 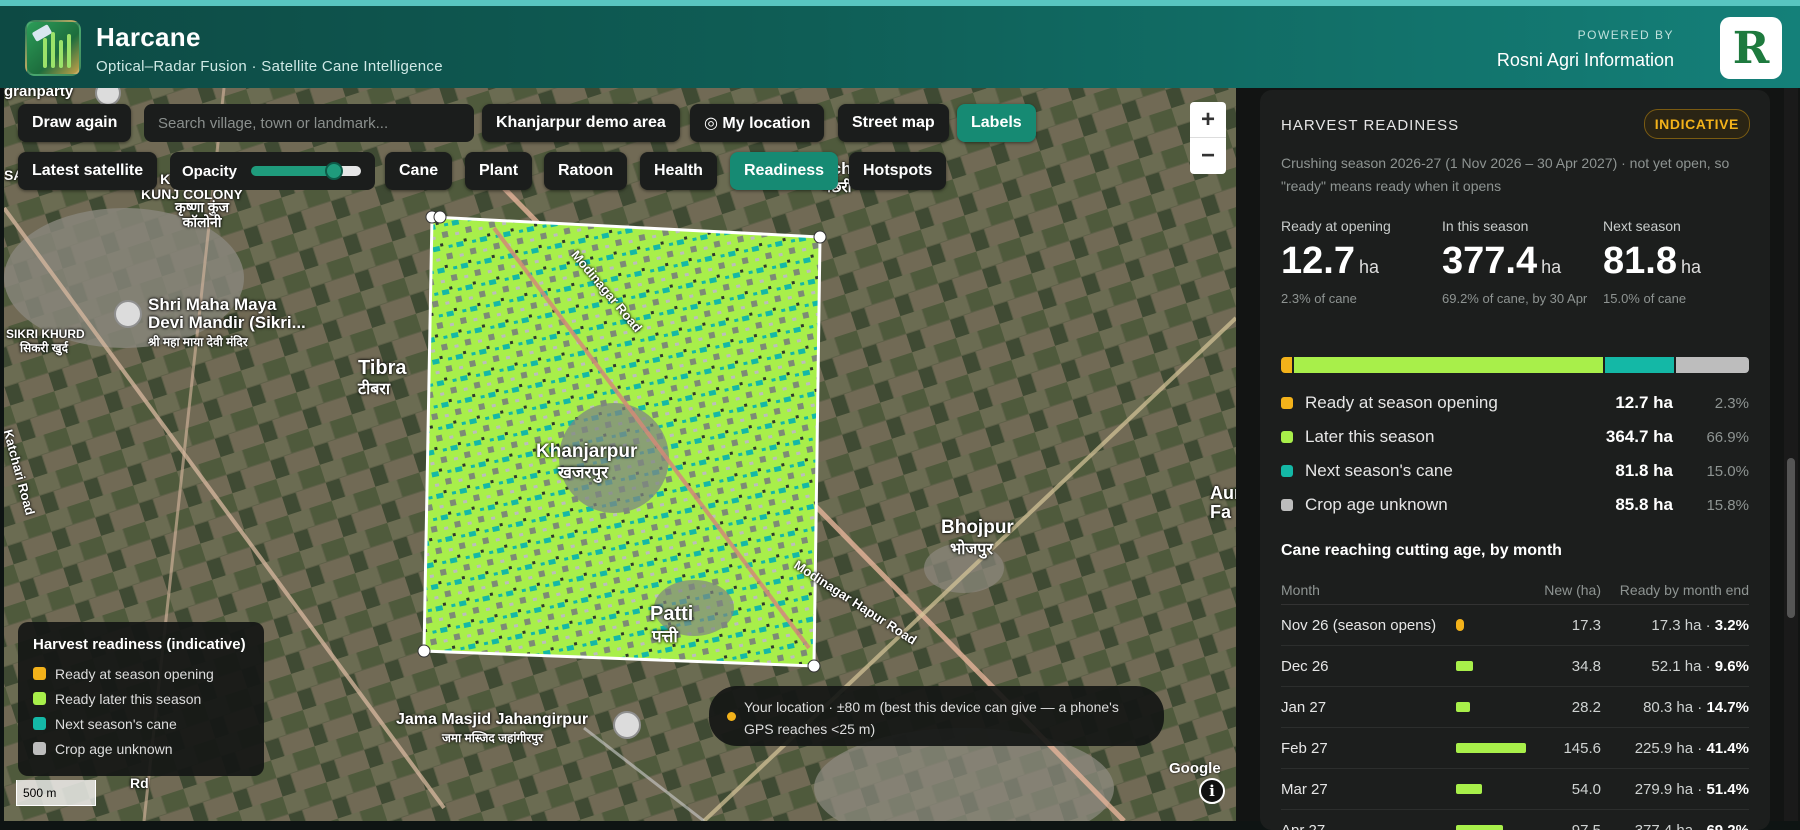 I want to click on panel-scrollbar, so click(x=1791, y=454).